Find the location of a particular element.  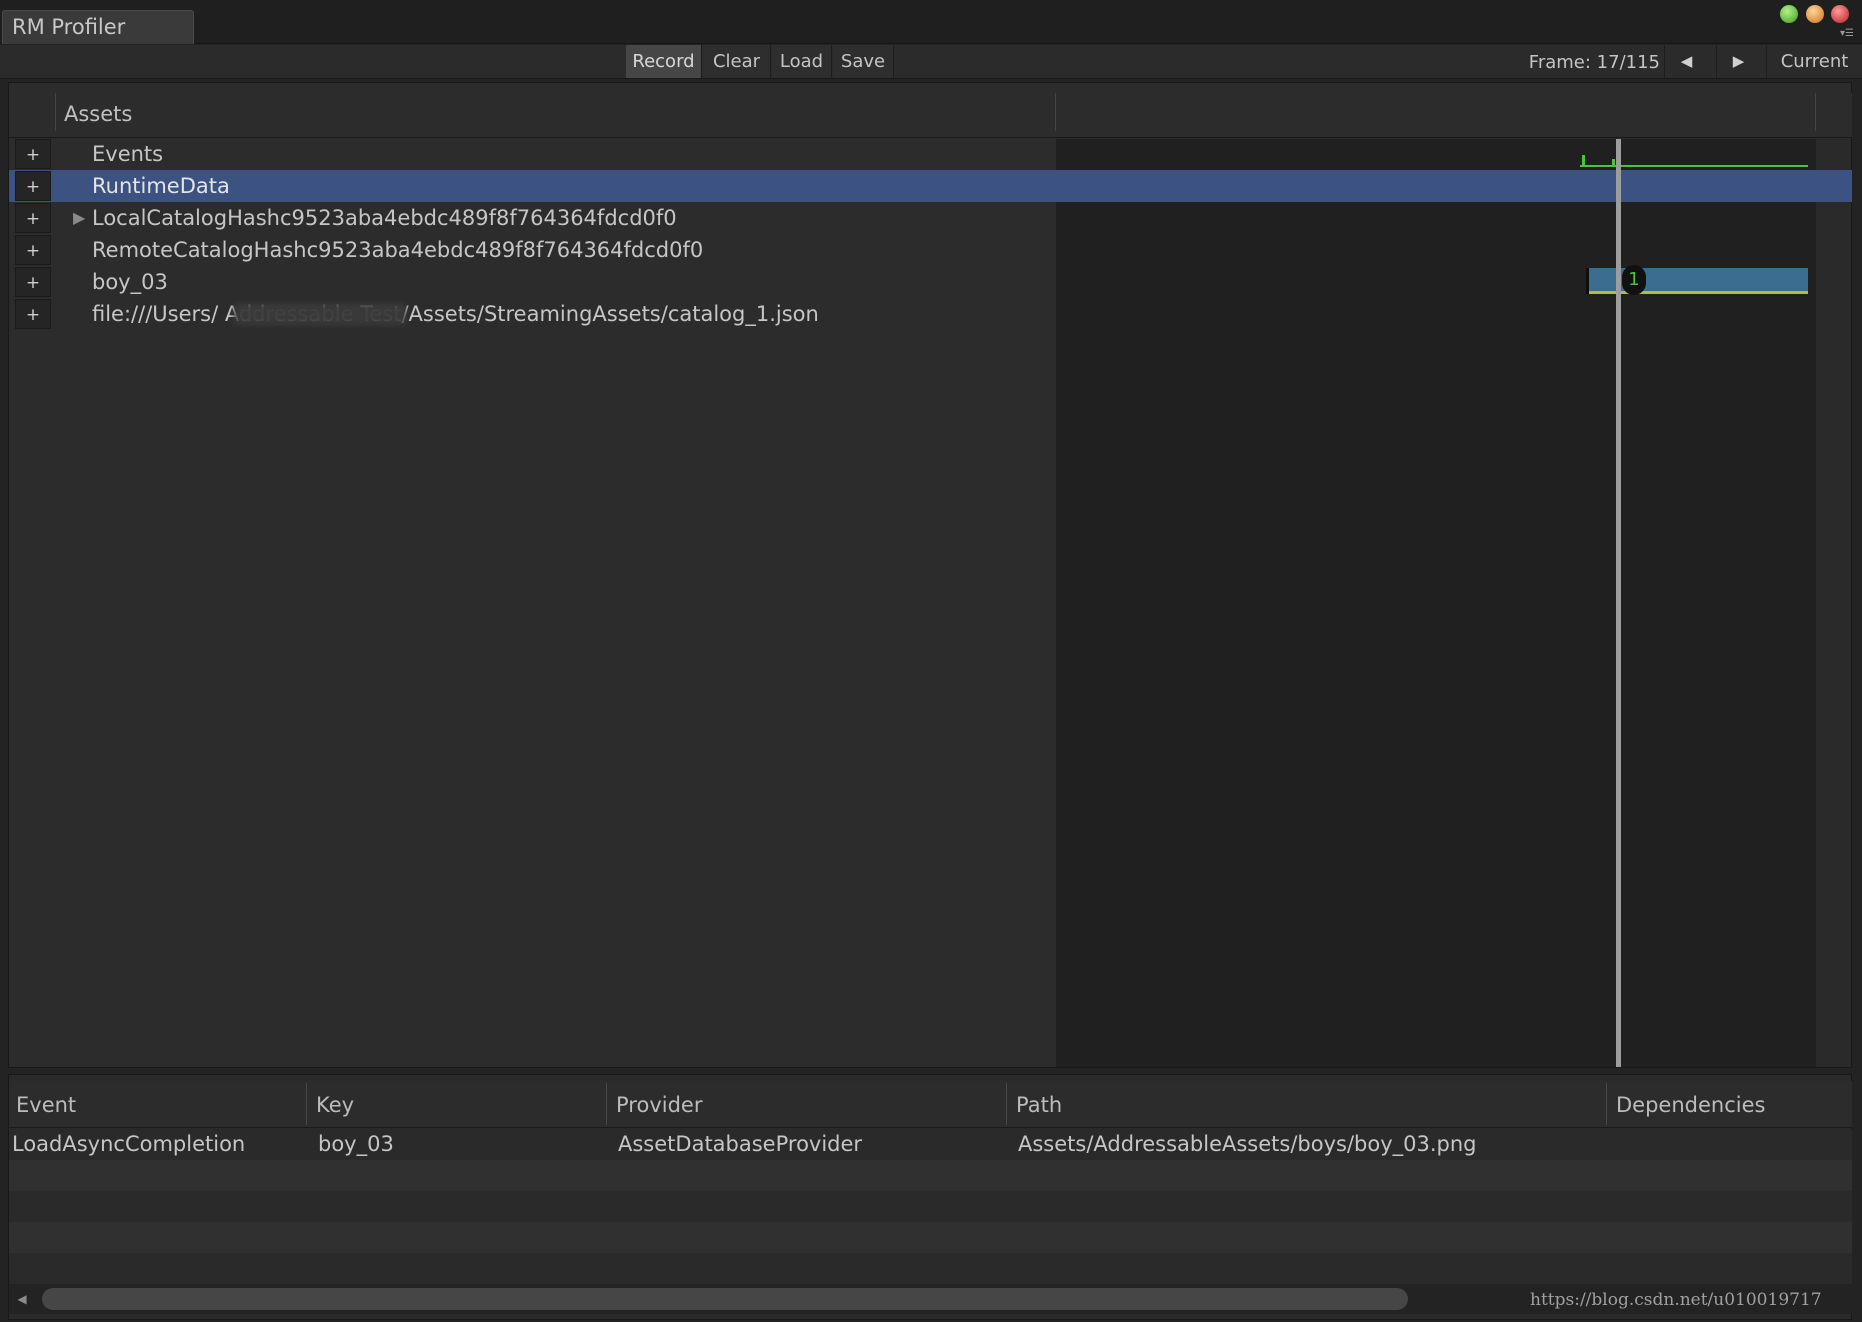

tree-row-events: + Events is located at coordinates (930, 154).